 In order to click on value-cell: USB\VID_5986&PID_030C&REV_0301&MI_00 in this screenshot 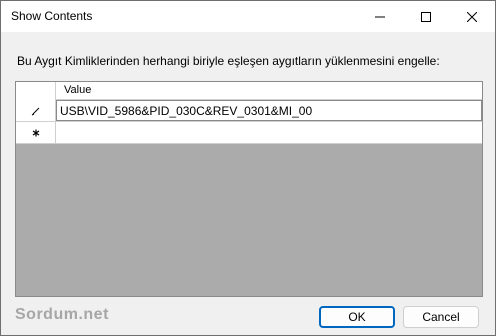, I will do `click(269, 110)`.